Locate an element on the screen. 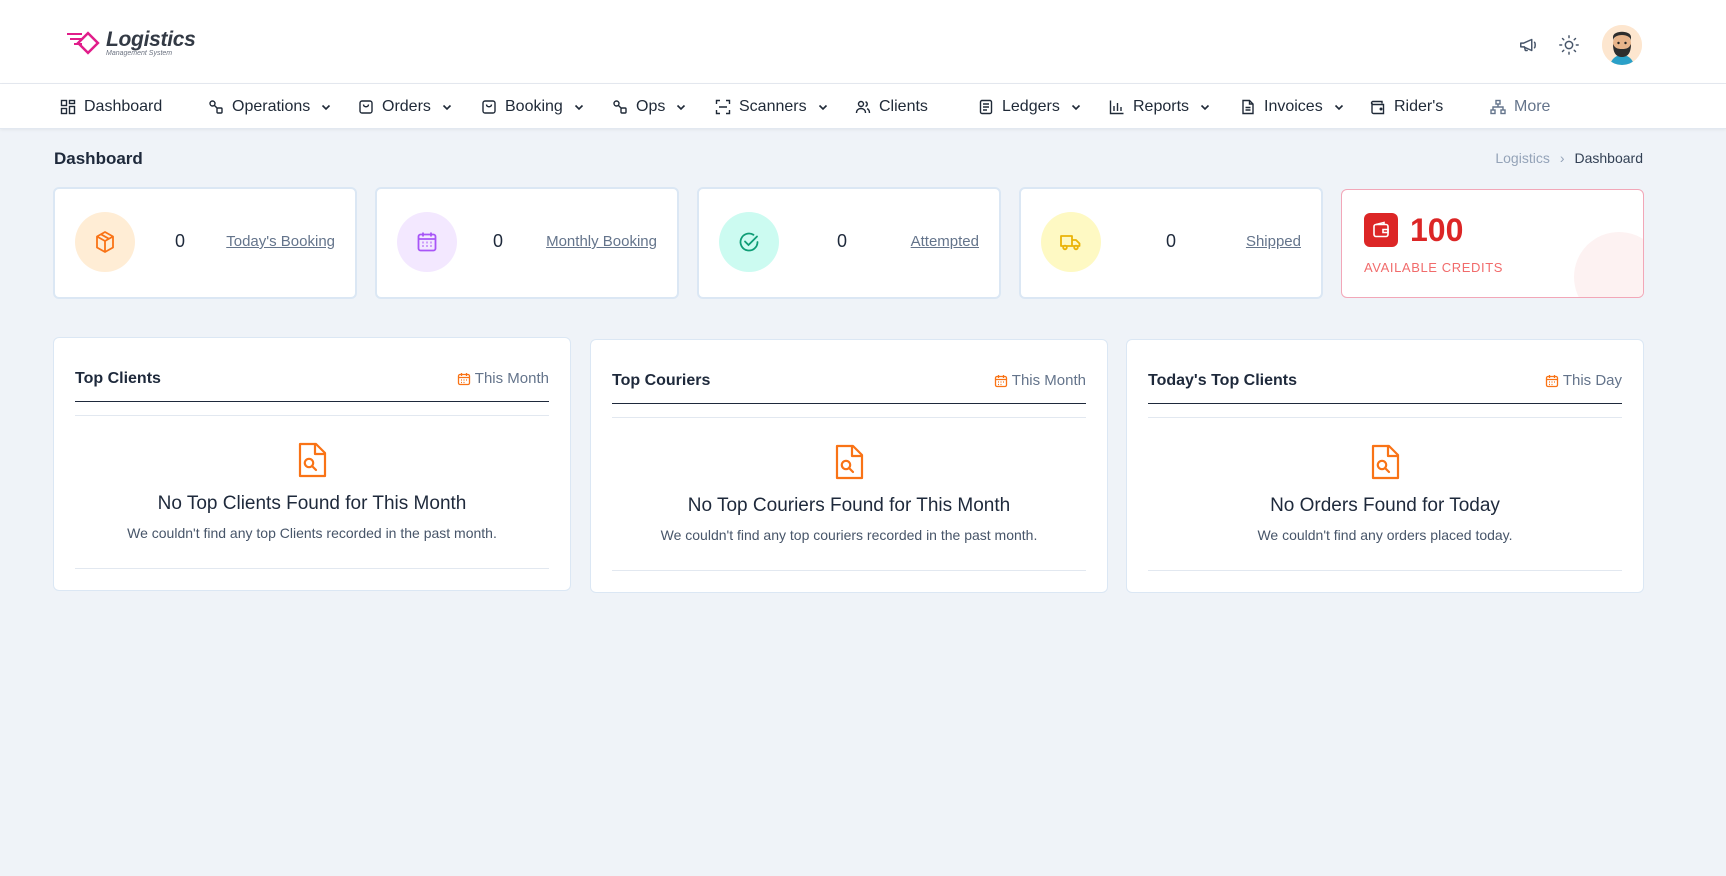 The height and width of the screenshot is (876, 1726). credits-amount: 100 is located at coordinates (1437, 230).